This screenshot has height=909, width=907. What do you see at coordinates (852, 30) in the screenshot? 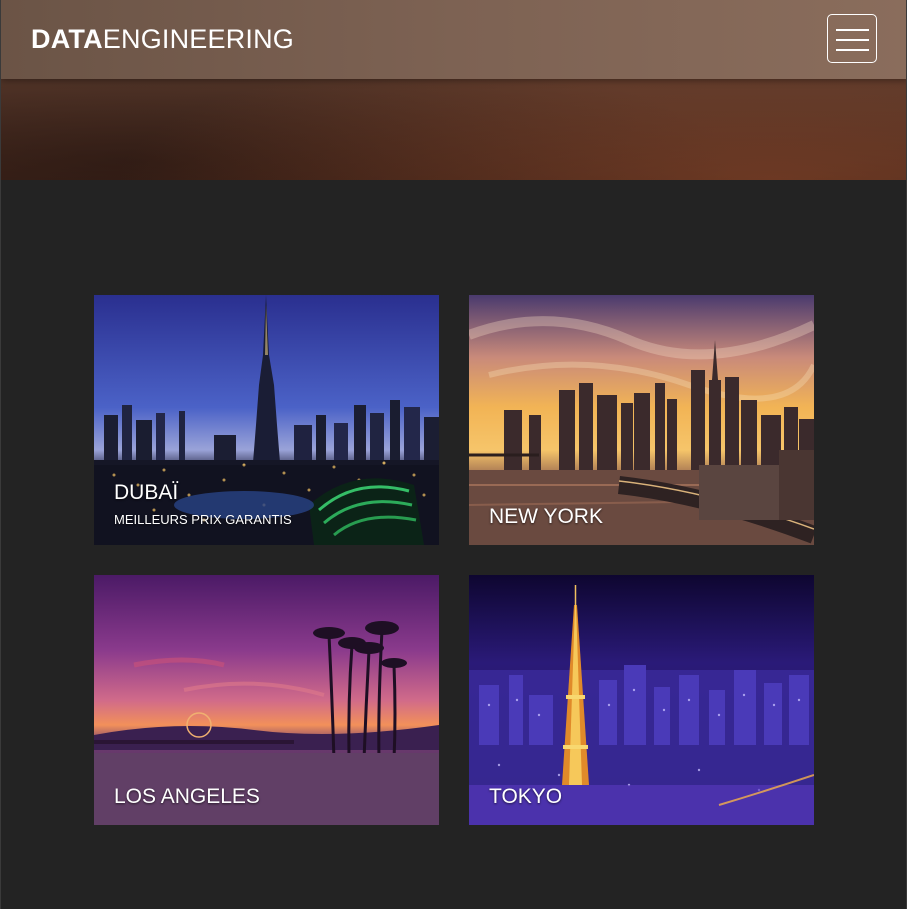
I see `hamburger-menu-icon` at bounding box center [852, 30].